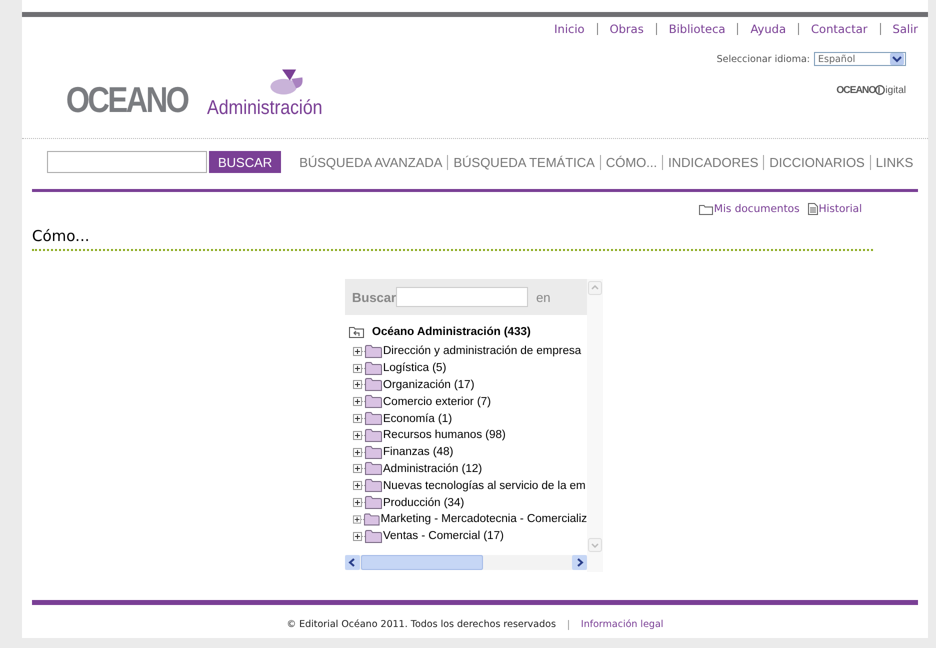 This screenshot has height=648, width=936. What do you see at coordinates (813, 209) in the screenshot?
I see `document-icon` at bounding box center [813, 209].